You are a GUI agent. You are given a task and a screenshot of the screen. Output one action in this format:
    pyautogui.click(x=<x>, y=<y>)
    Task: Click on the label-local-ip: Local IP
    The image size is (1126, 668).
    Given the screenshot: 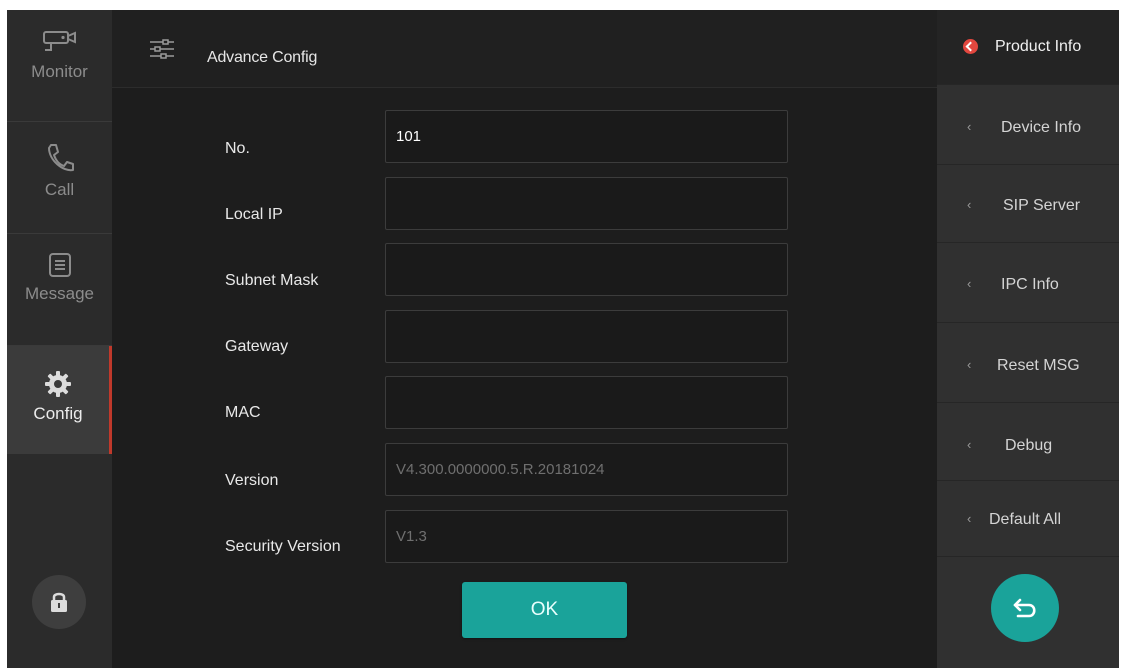 What is the action you would take?
    pyautogui.click(x=254, y=214)
    